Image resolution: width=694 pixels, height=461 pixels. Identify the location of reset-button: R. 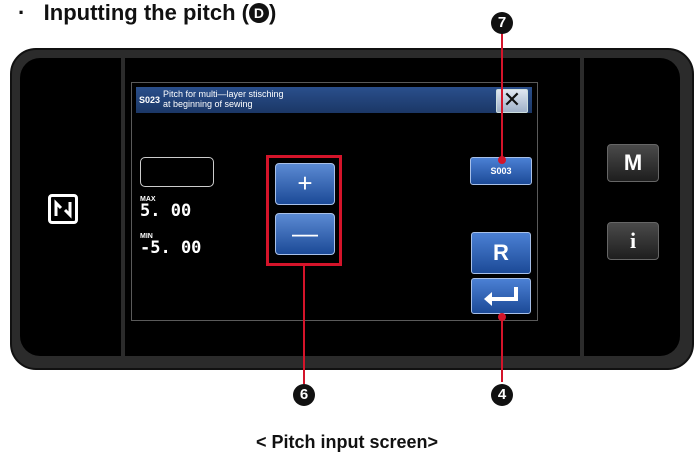
(501, 253).